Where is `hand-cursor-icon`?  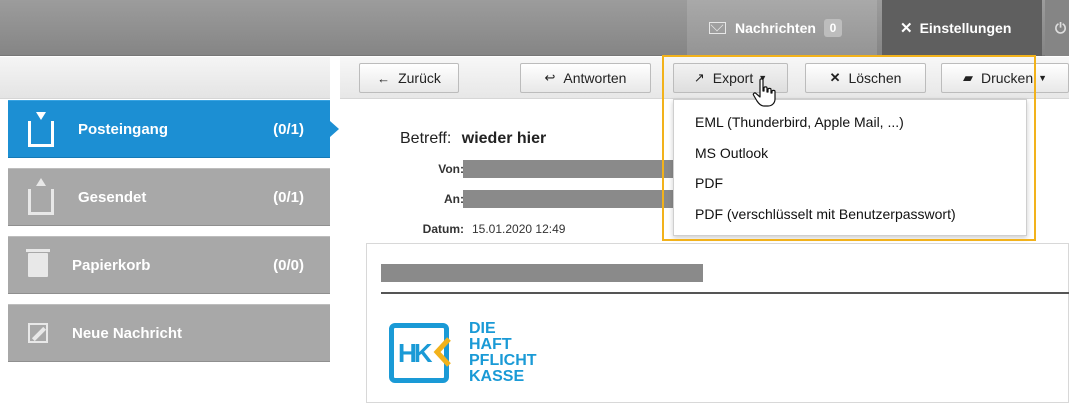 hand-cursor-icon is located at coordinates (764, 92).